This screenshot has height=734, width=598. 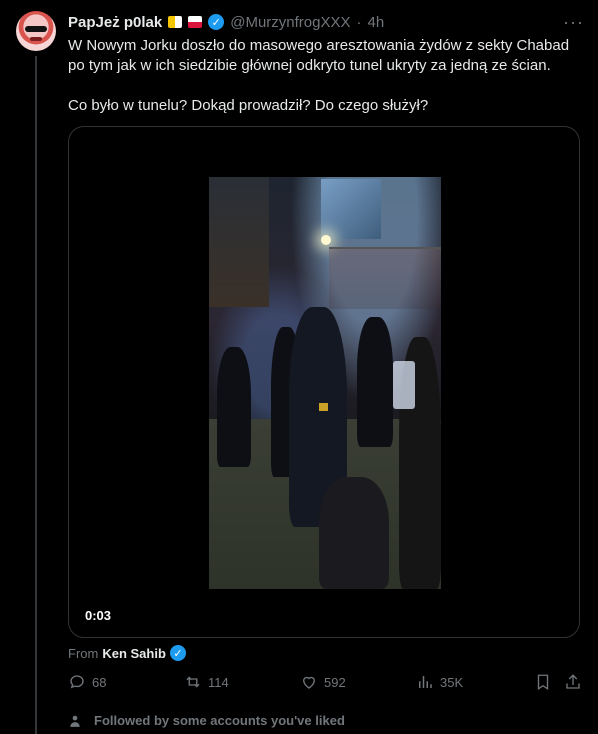 What do you see at coordinates (425, 682) in the screenshot?
I see `views-icon` at bounding box center [425, 682].